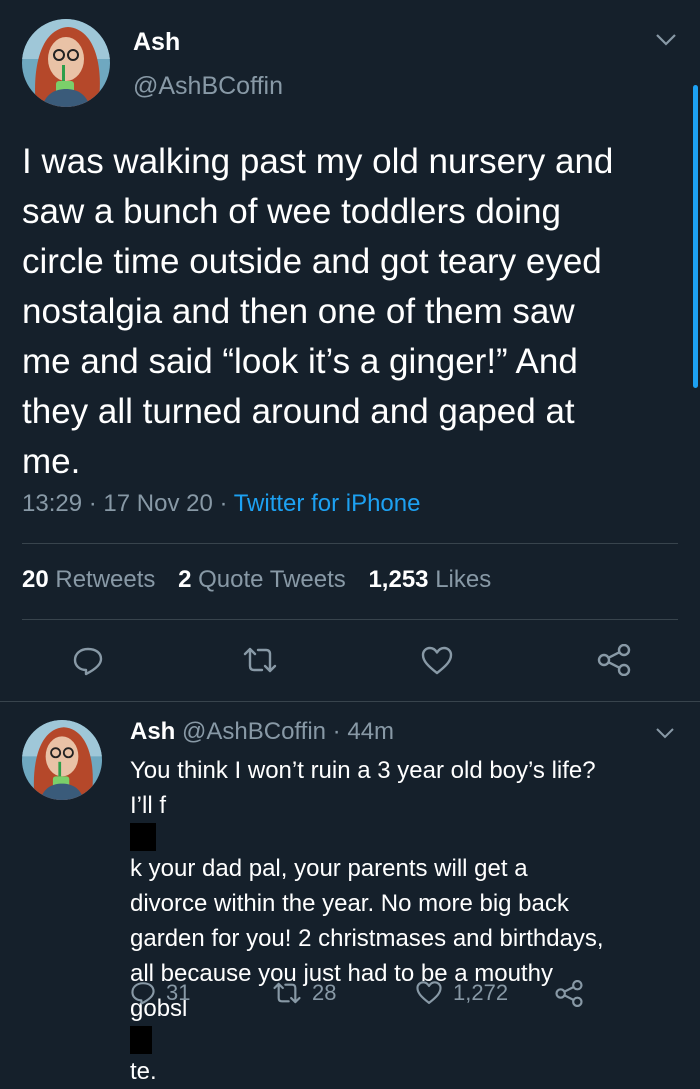 The image size is (700, 1089). Describe the element at coordinates (324, 992) in the screenshot. I see `retweet-count: 28` at that location.